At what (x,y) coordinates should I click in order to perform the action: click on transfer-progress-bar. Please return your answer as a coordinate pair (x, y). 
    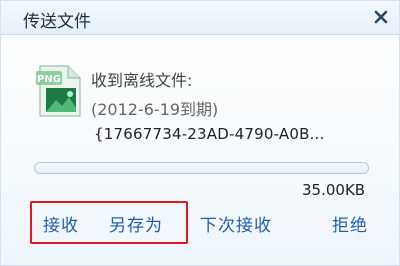
    Looking at the image, I should click on (201, 168).